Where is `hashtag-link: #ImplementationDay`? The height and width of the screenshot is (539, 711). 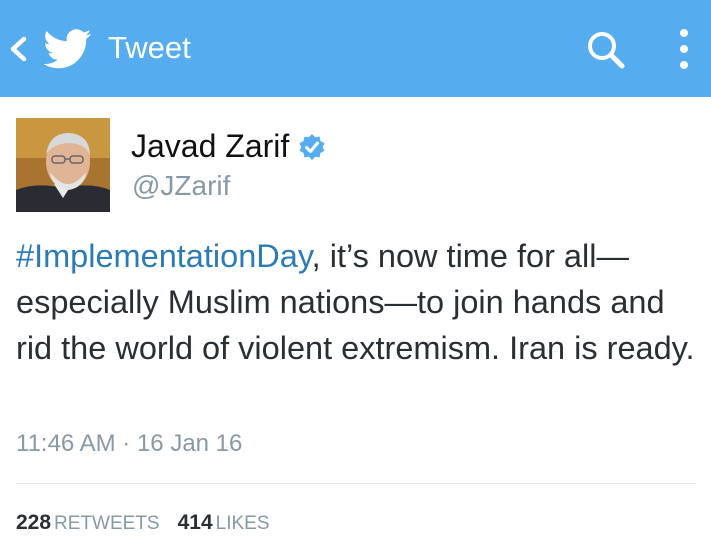 hashtag-link: #ImplementationDay is located at coordinates (164, 256).